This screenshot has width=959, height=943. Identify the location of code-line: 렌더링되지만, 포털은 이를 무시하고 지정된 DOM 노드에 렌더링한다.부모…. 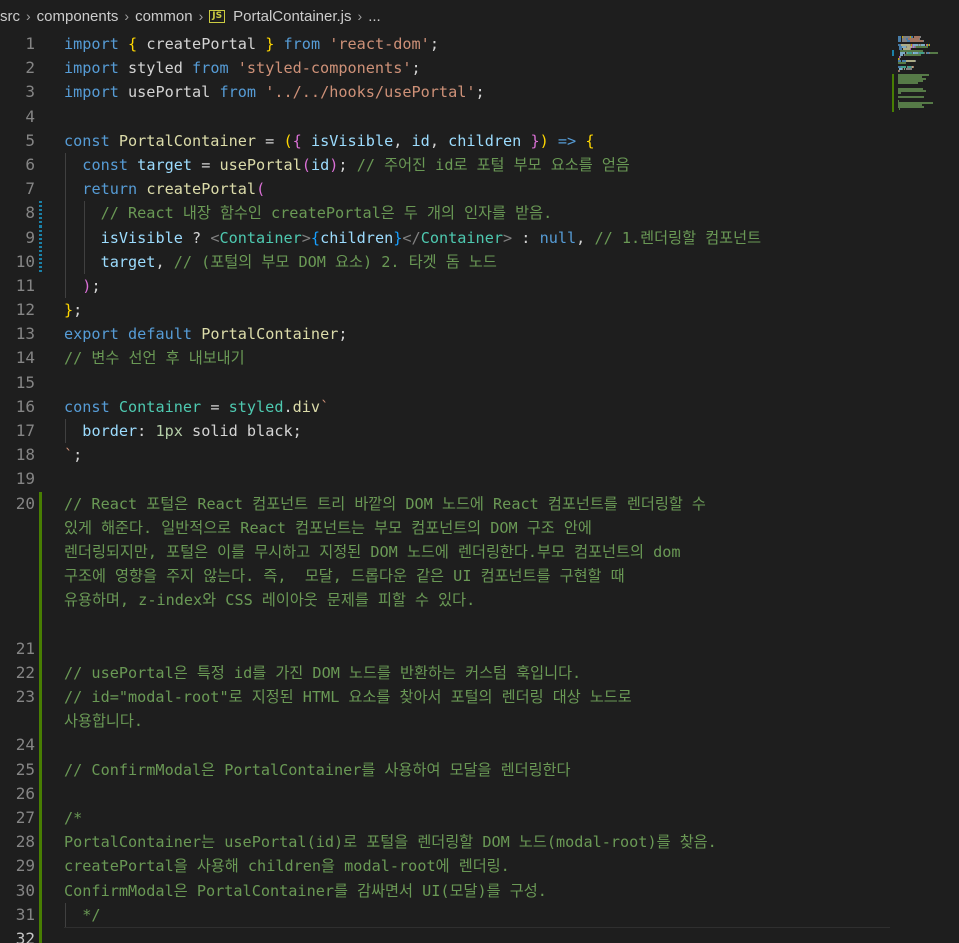
(445, 552).